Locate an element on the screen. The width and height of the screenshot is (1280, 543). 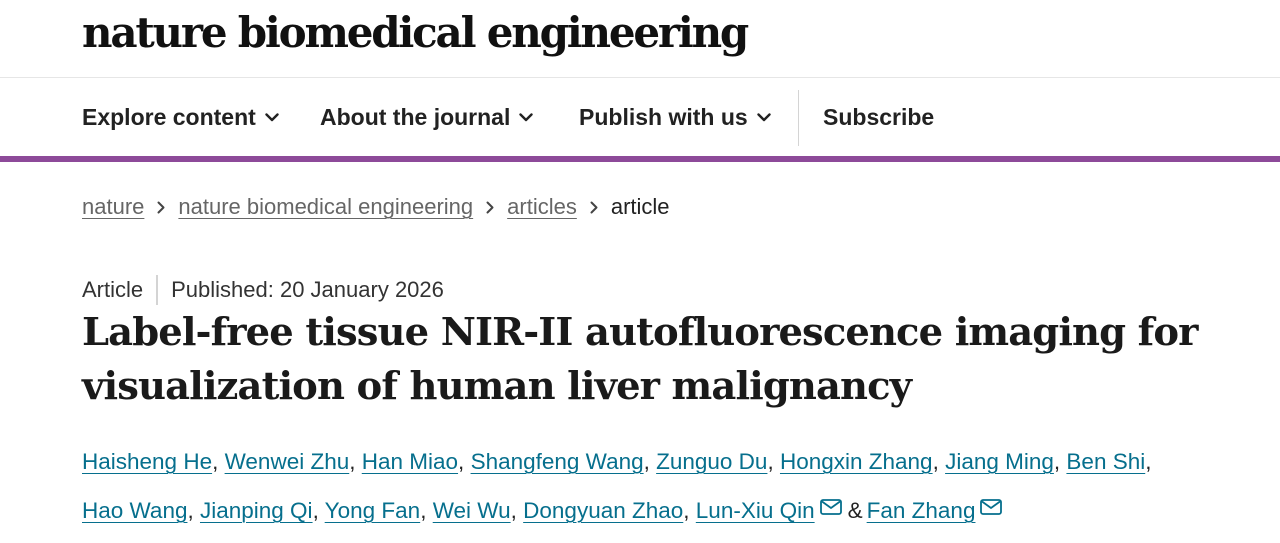
site-header: nature biomedical engineering is located at coordinates (640, 39).